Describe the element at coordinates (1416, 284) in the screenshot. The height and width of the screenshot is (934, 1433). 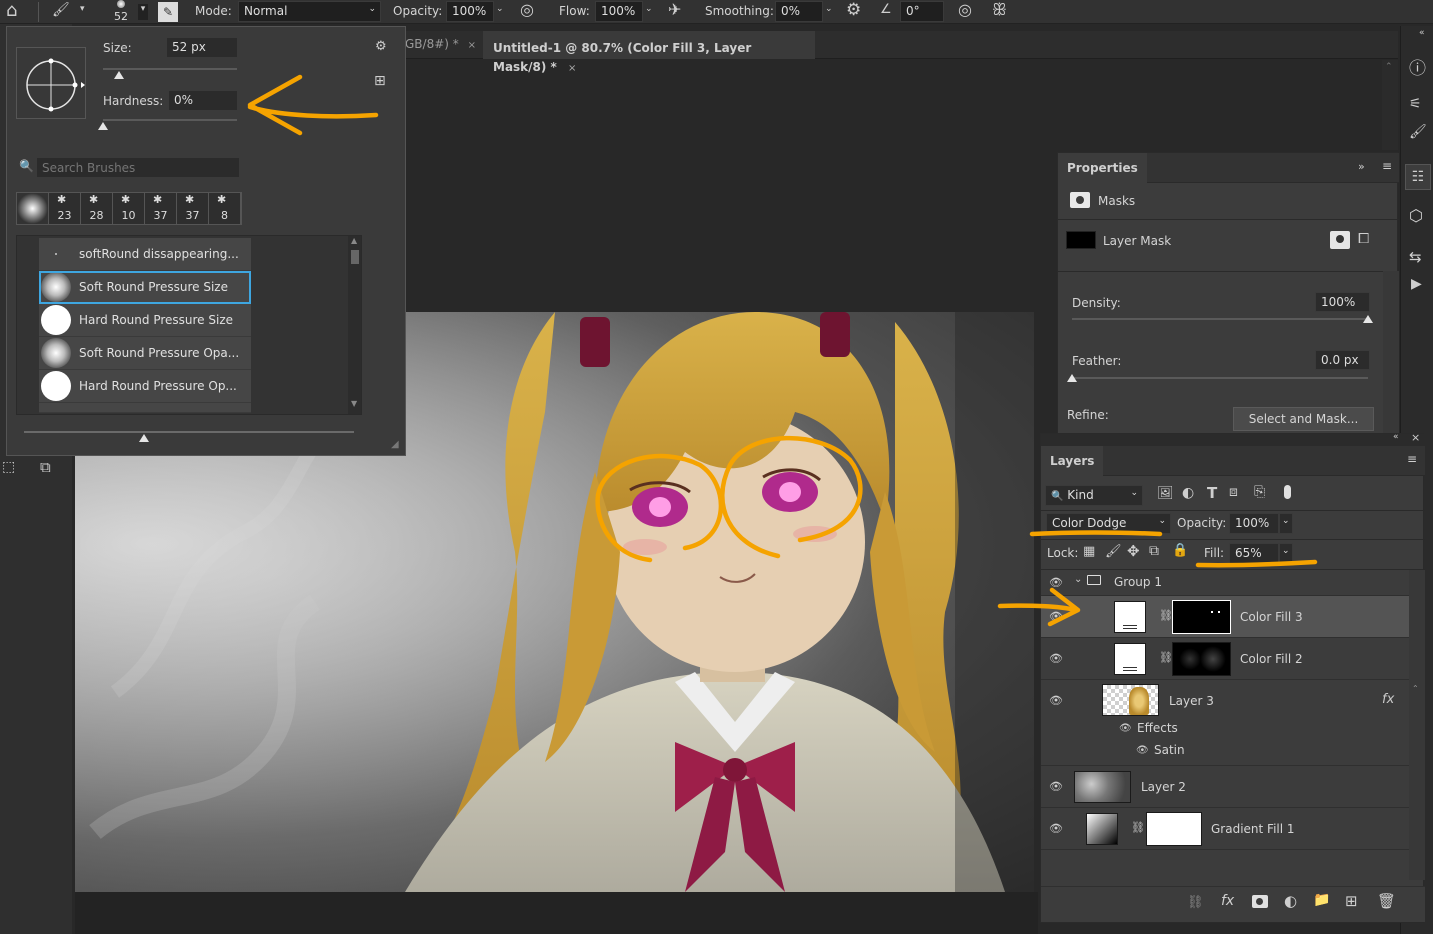
I see `actions-play-icon: ▶` at that location.